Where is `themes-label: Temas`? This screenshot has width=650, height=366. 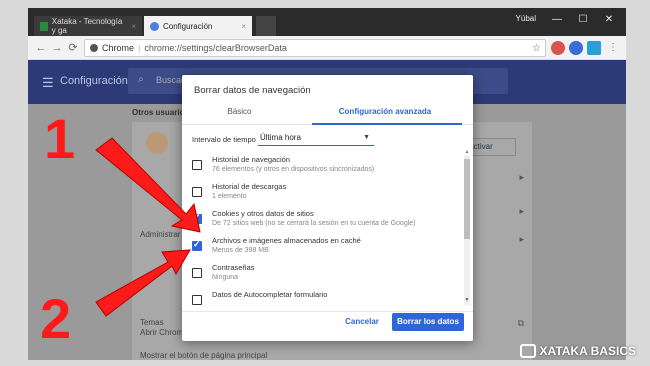 themes-label: Temas is located at coordinates (152, 322).